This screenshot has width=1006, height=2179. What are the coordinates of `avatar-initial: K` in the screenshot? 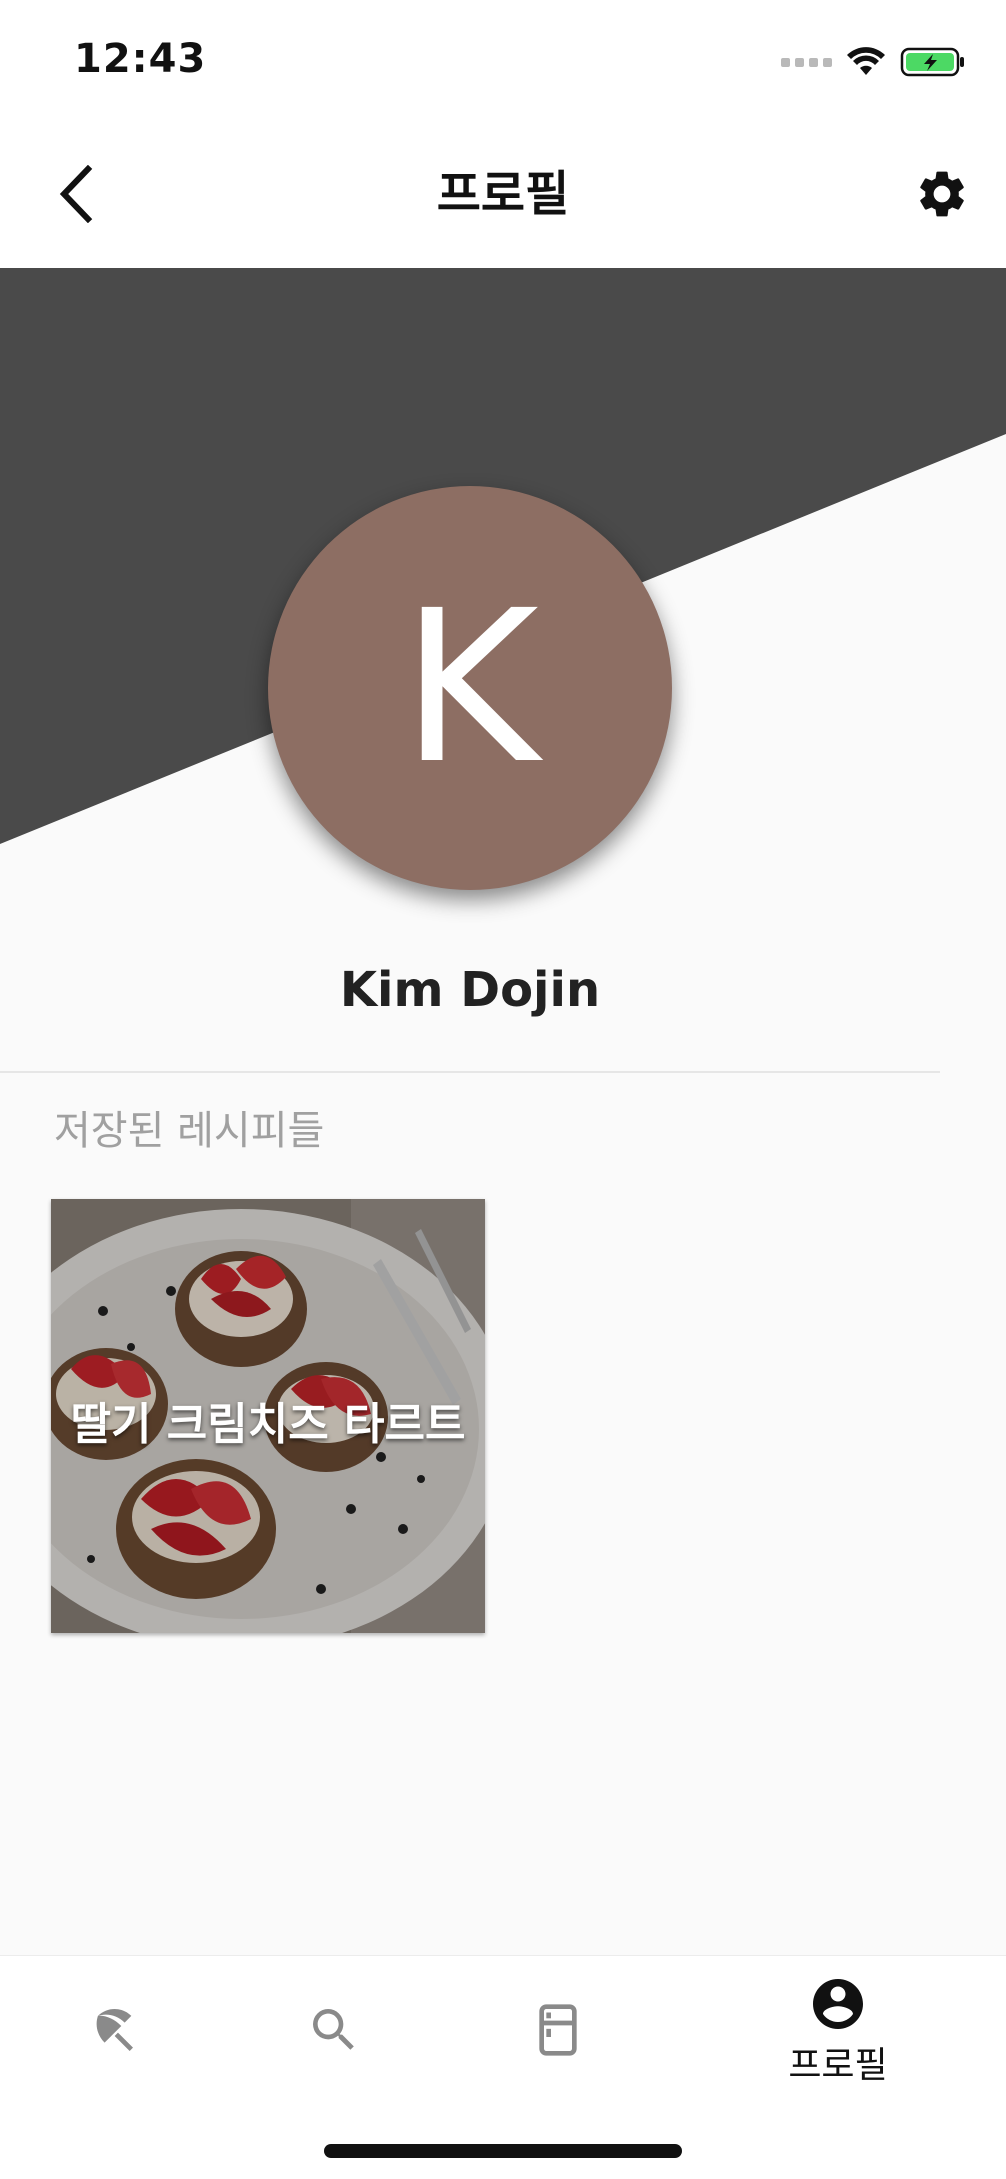 It's located at (470, 687).